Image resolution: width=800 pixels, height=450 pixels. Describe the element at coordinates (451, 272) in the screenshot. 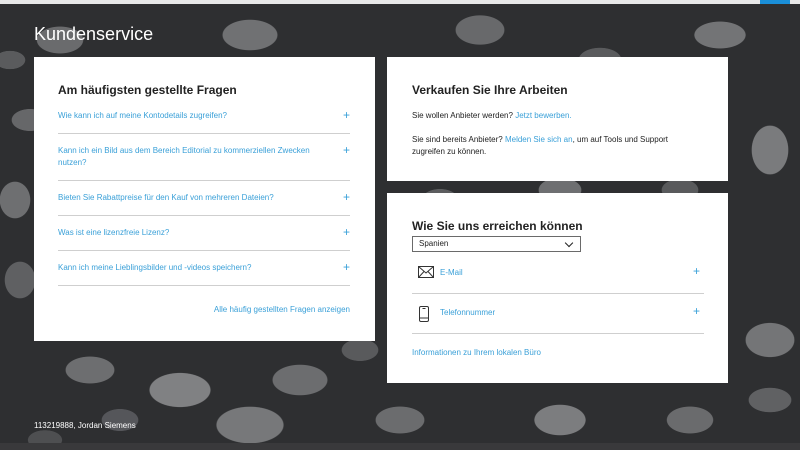

I see `email-label: E-Mail` at that location.